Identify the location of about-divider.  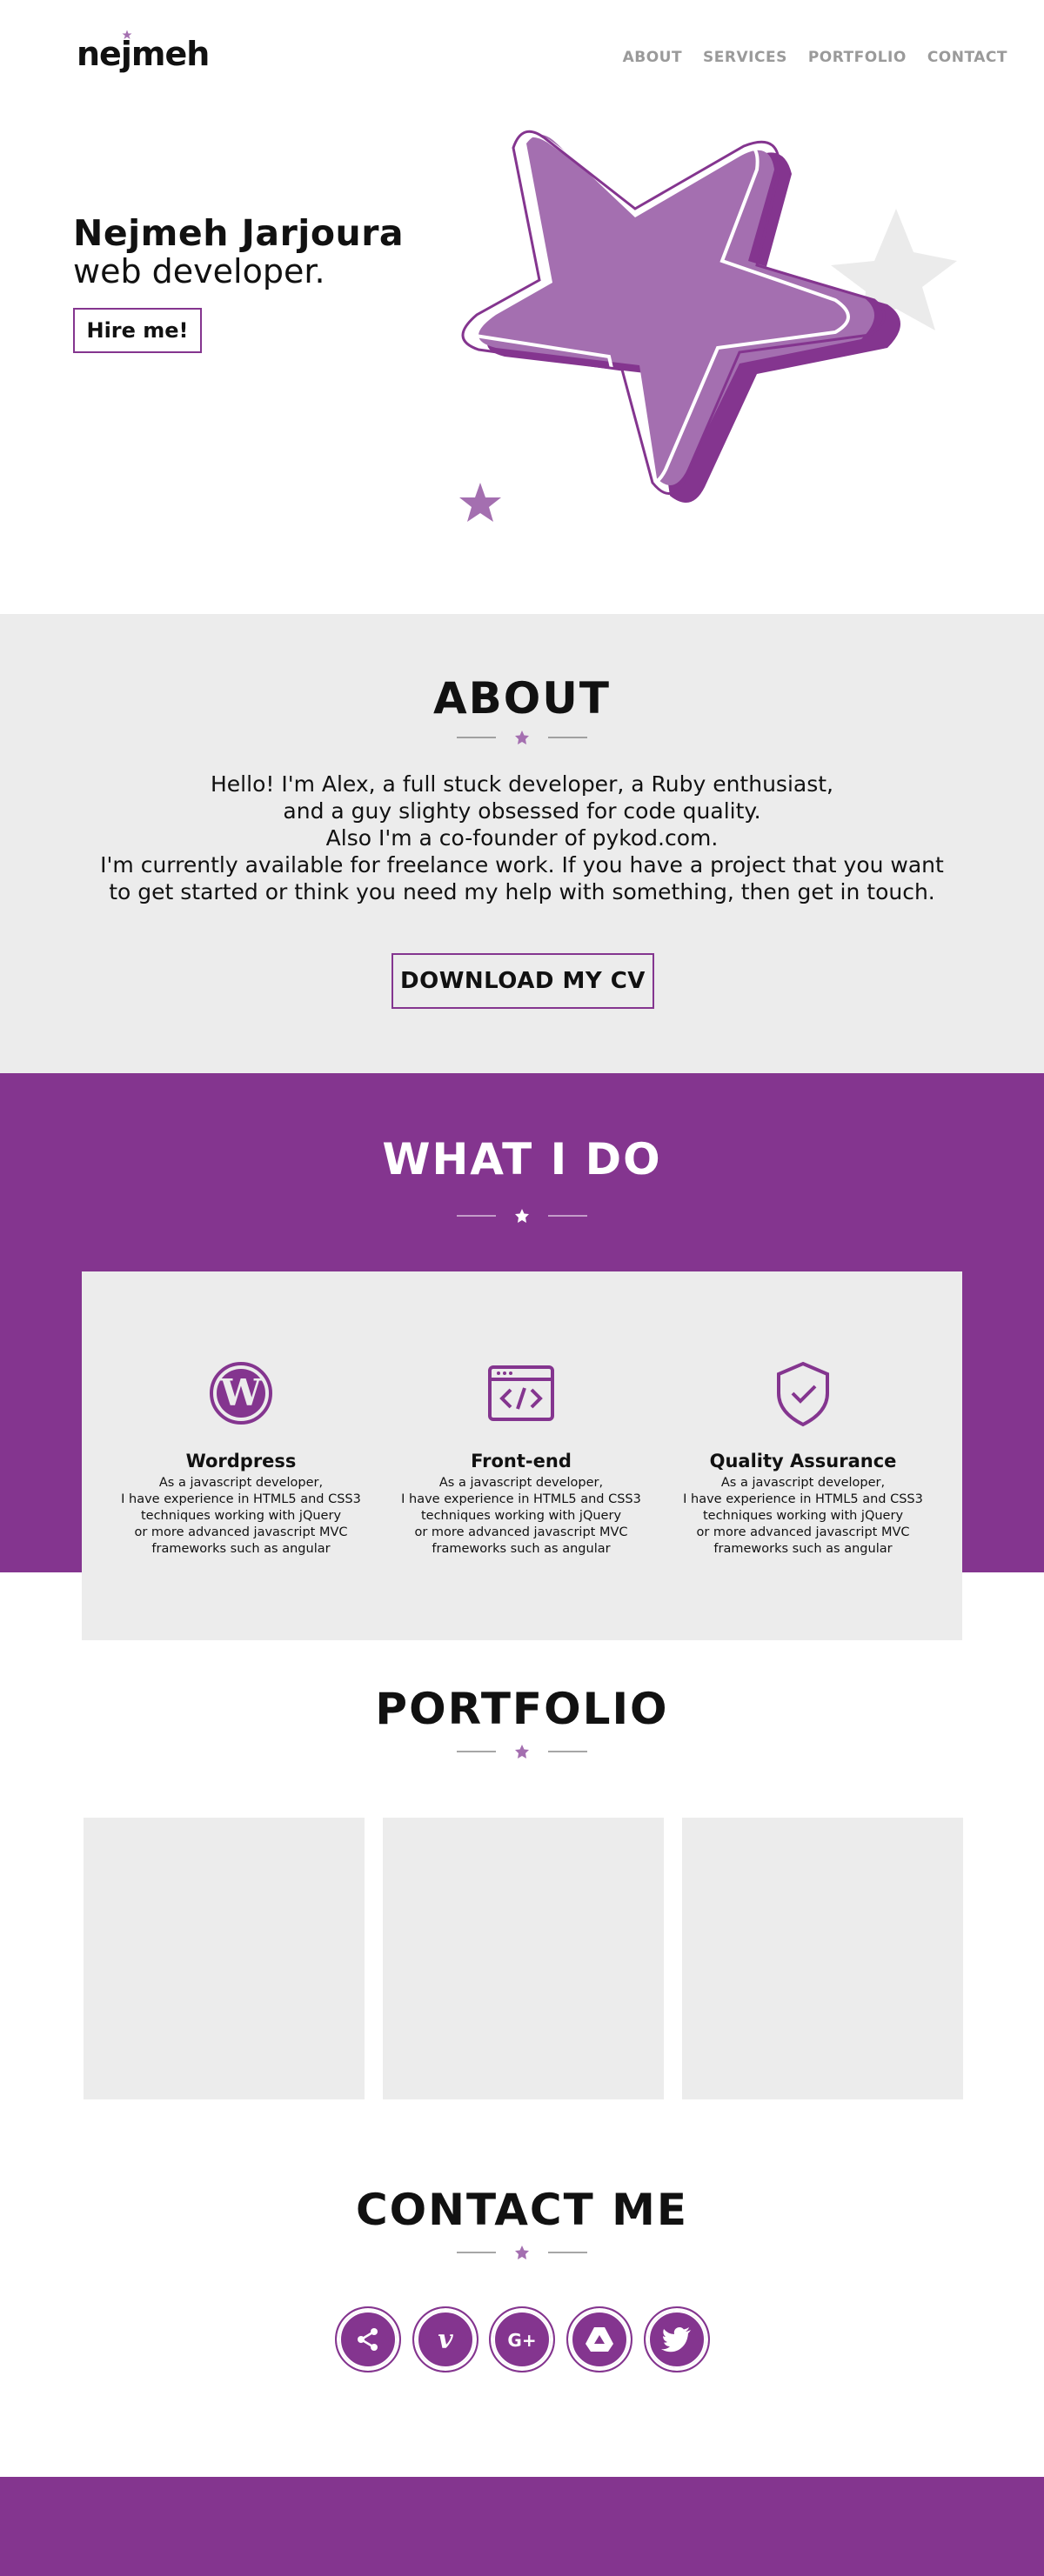
(522, 737).